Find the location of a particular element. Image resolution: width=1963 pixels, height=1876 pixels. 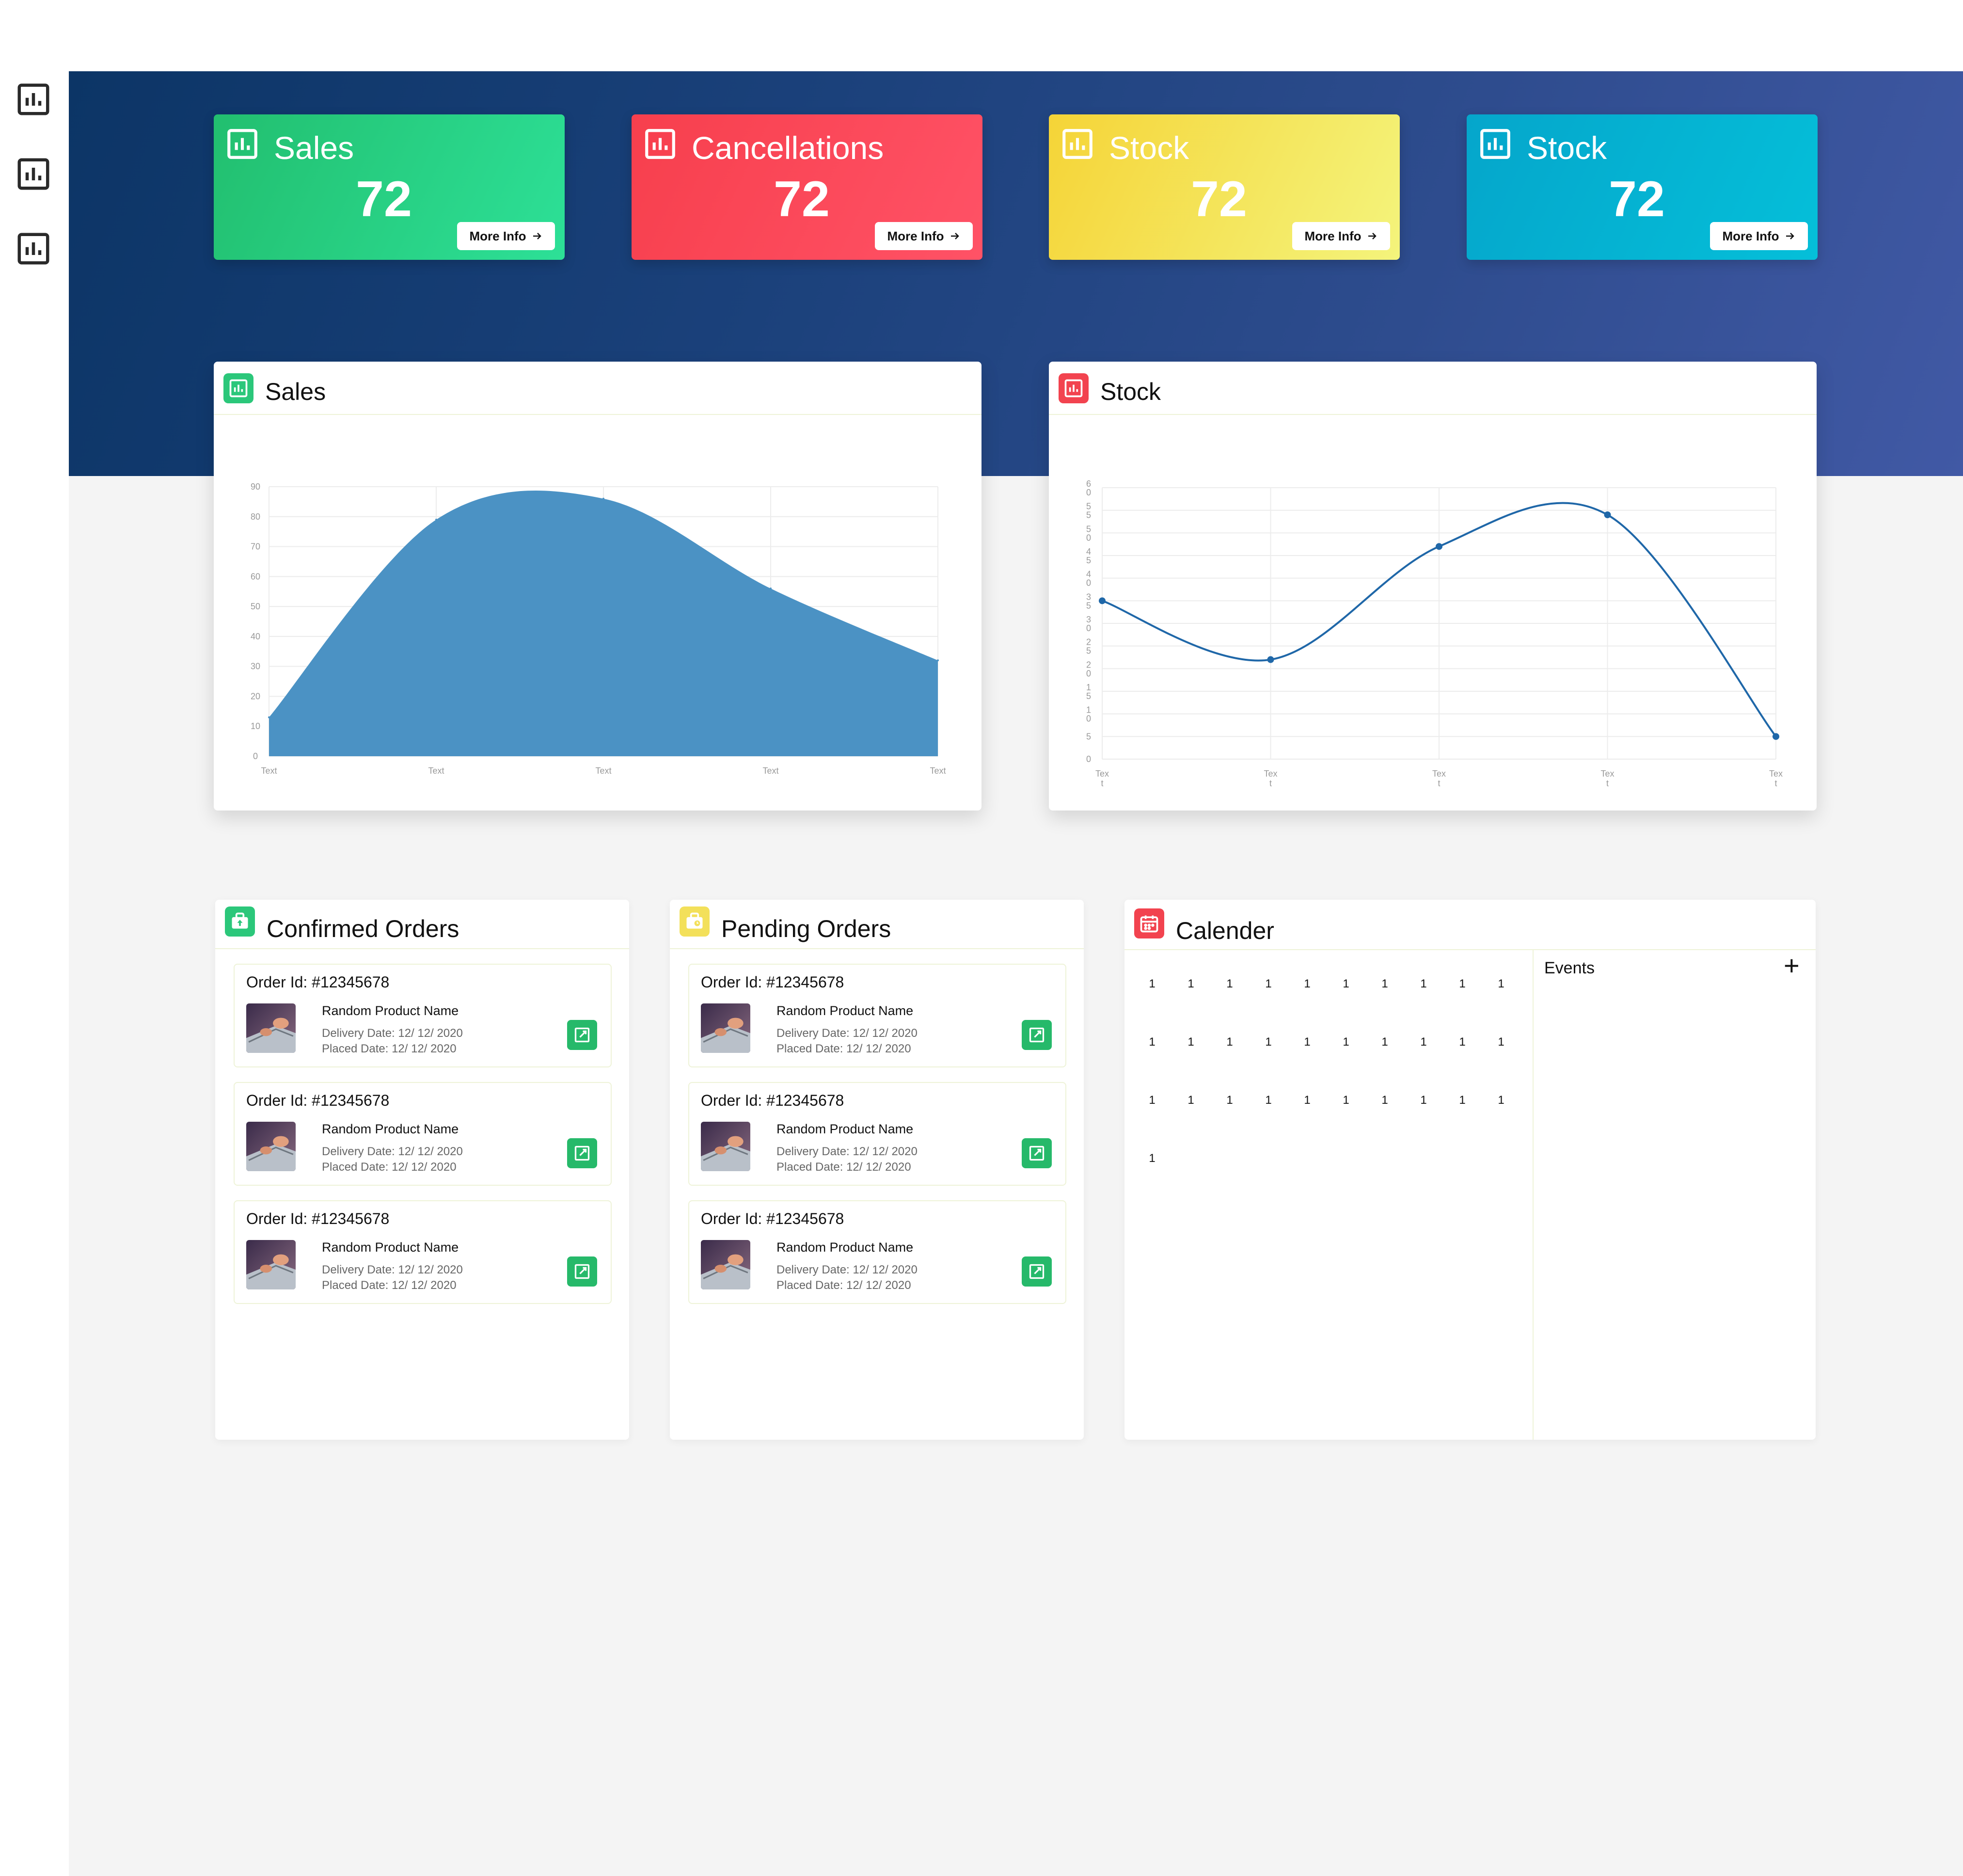

arrow-right-icon is located at coordinates (1790, 236).